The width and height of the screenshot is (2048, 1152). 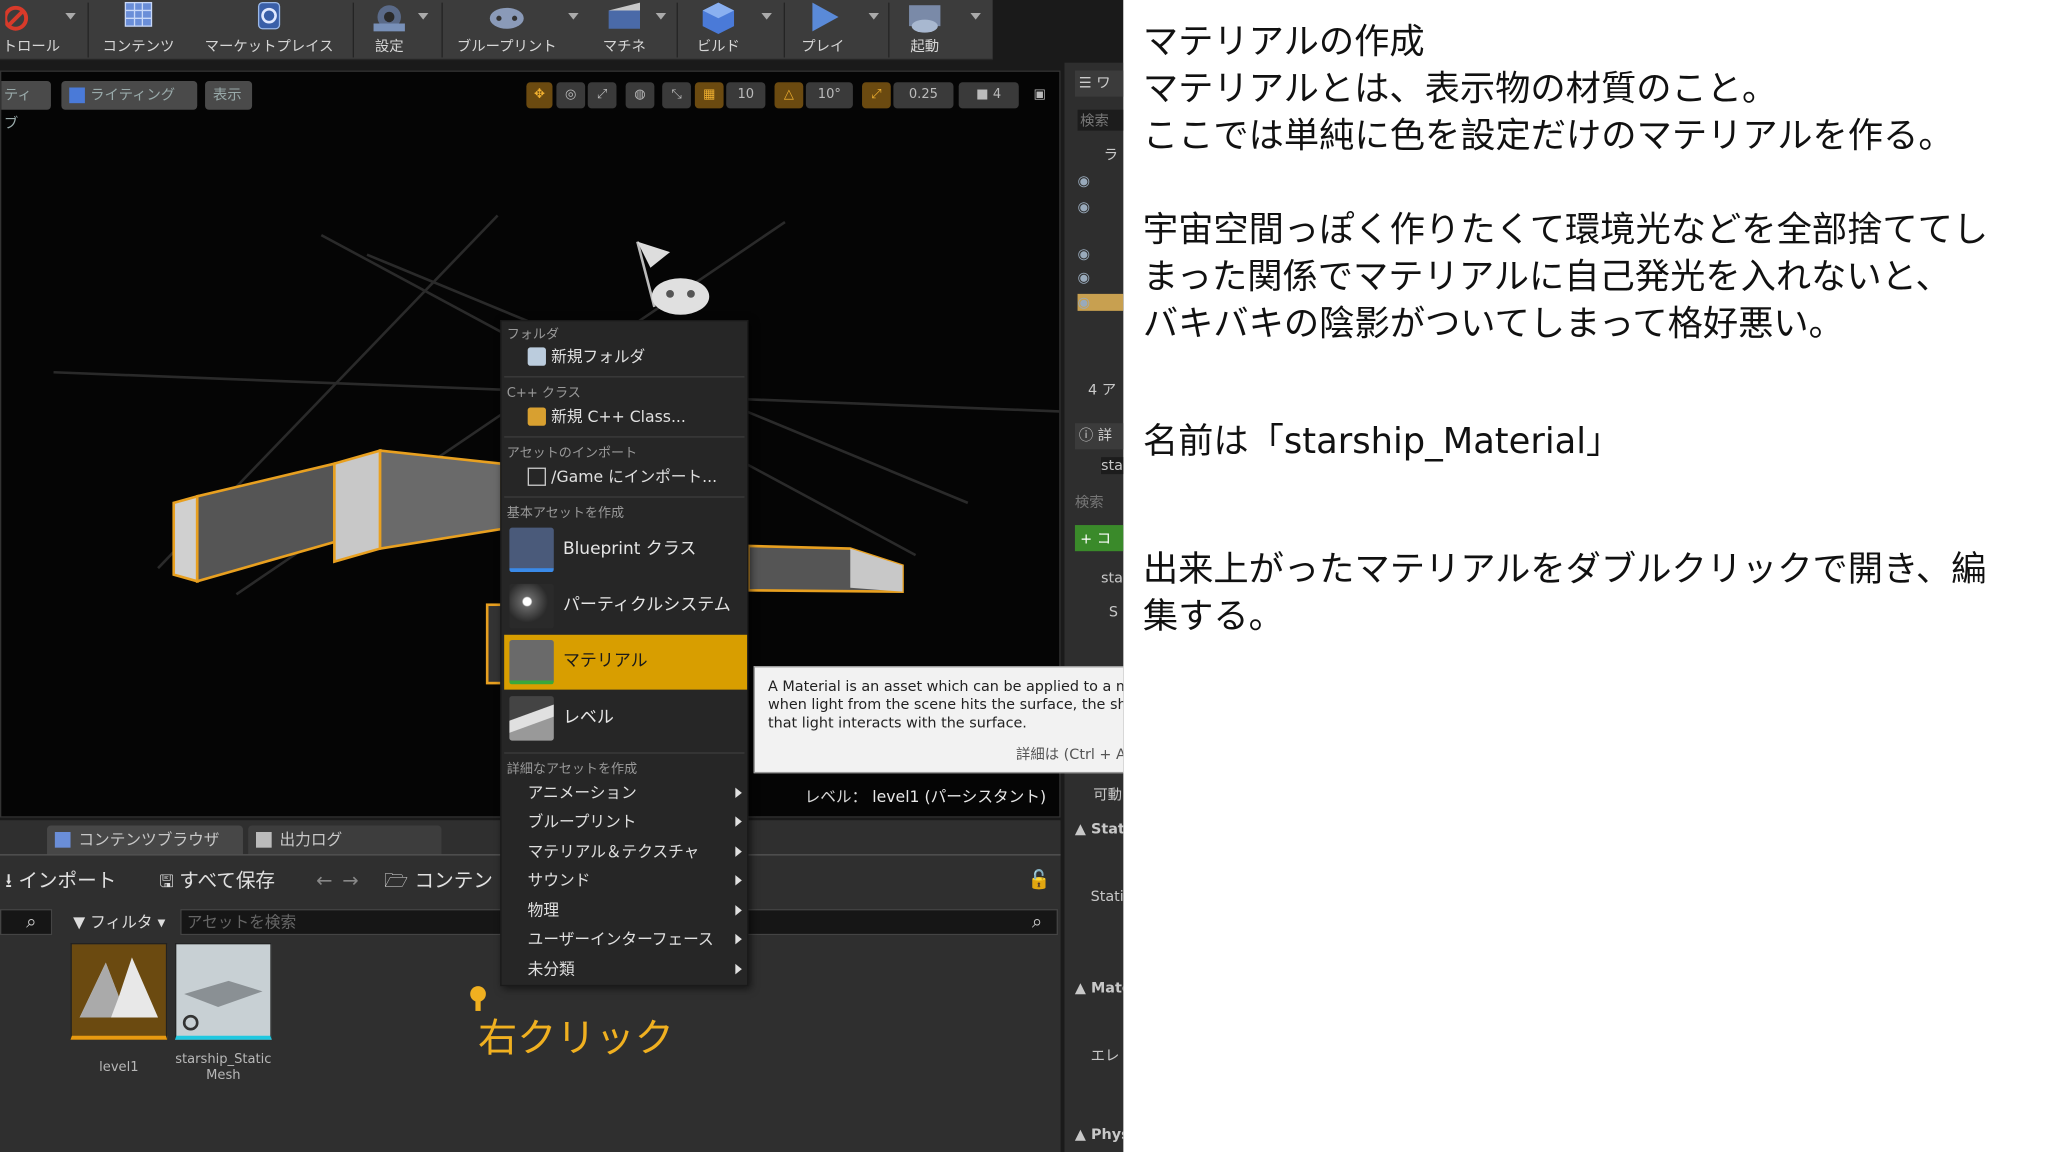 I want to click on history-back-button: ←, so click(x=324, y=880).